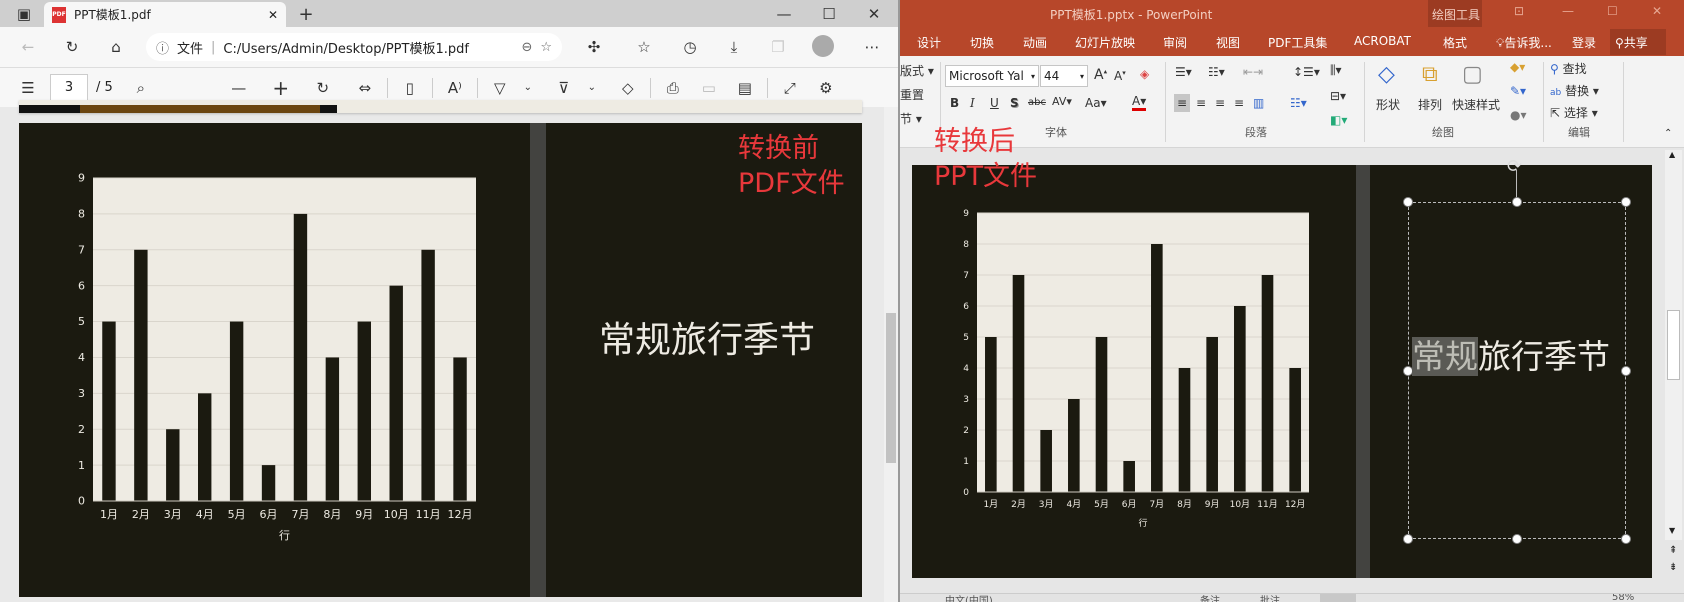  I want to click on shape-outline-icon: ✎▾, so click(1518, 91).